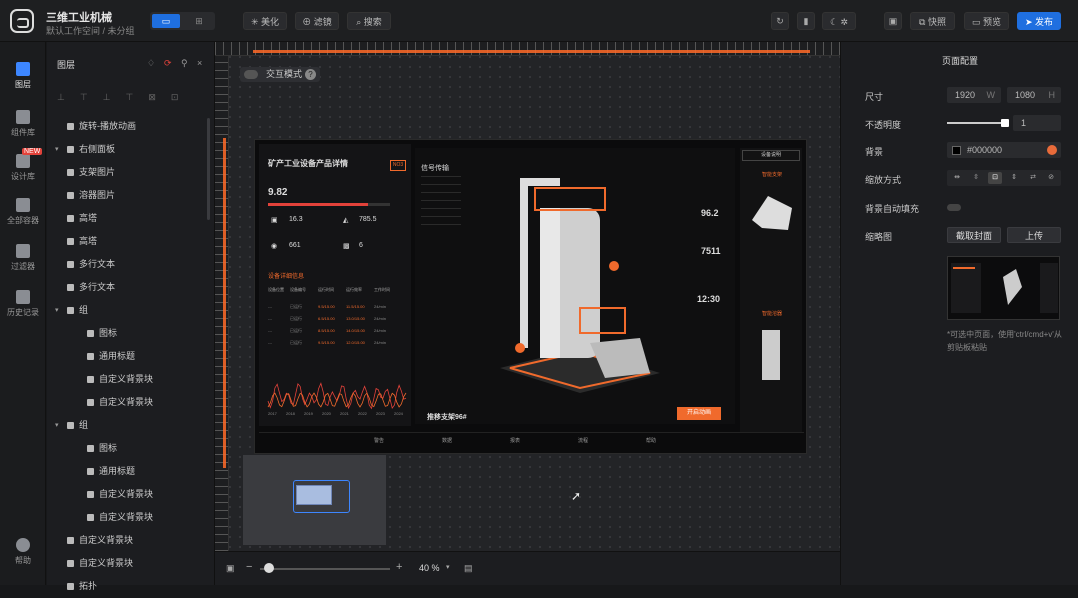 This screenshot has width=1078, height=598. What do you see at coordinates (127, 195) in the screenshot?
I see `layer-row: 溶器图片` at bounding box center [127, 195].